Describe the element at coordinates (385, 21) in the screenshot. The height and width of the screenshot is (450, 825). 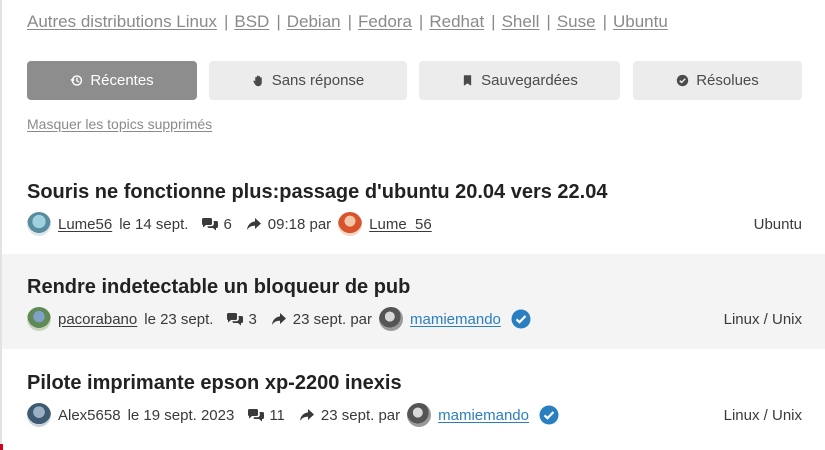
I see `subforum-link-fedora: Fedora` at that location.